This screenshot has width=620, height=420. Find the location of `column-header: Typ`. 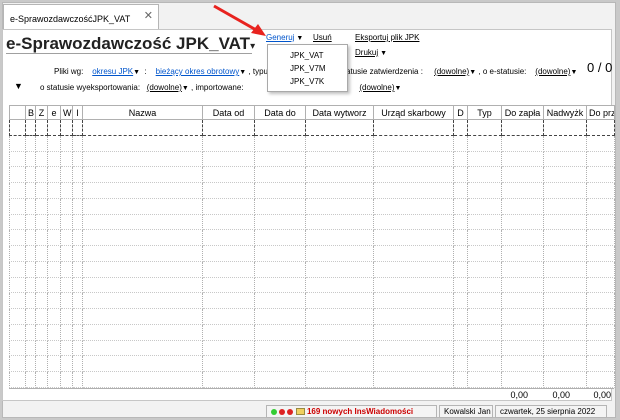

column-header: Typ is located at coordinates (484, 112).